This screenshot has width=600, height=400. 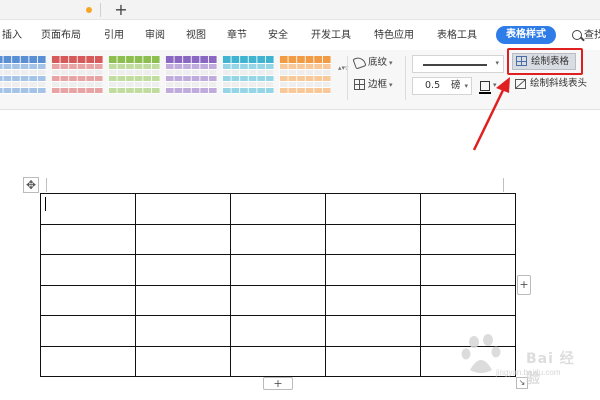 What do you see at coordinates (378, 84) in the screenshot?
I see `border-label: 边框` at bounding box center [378, 84].